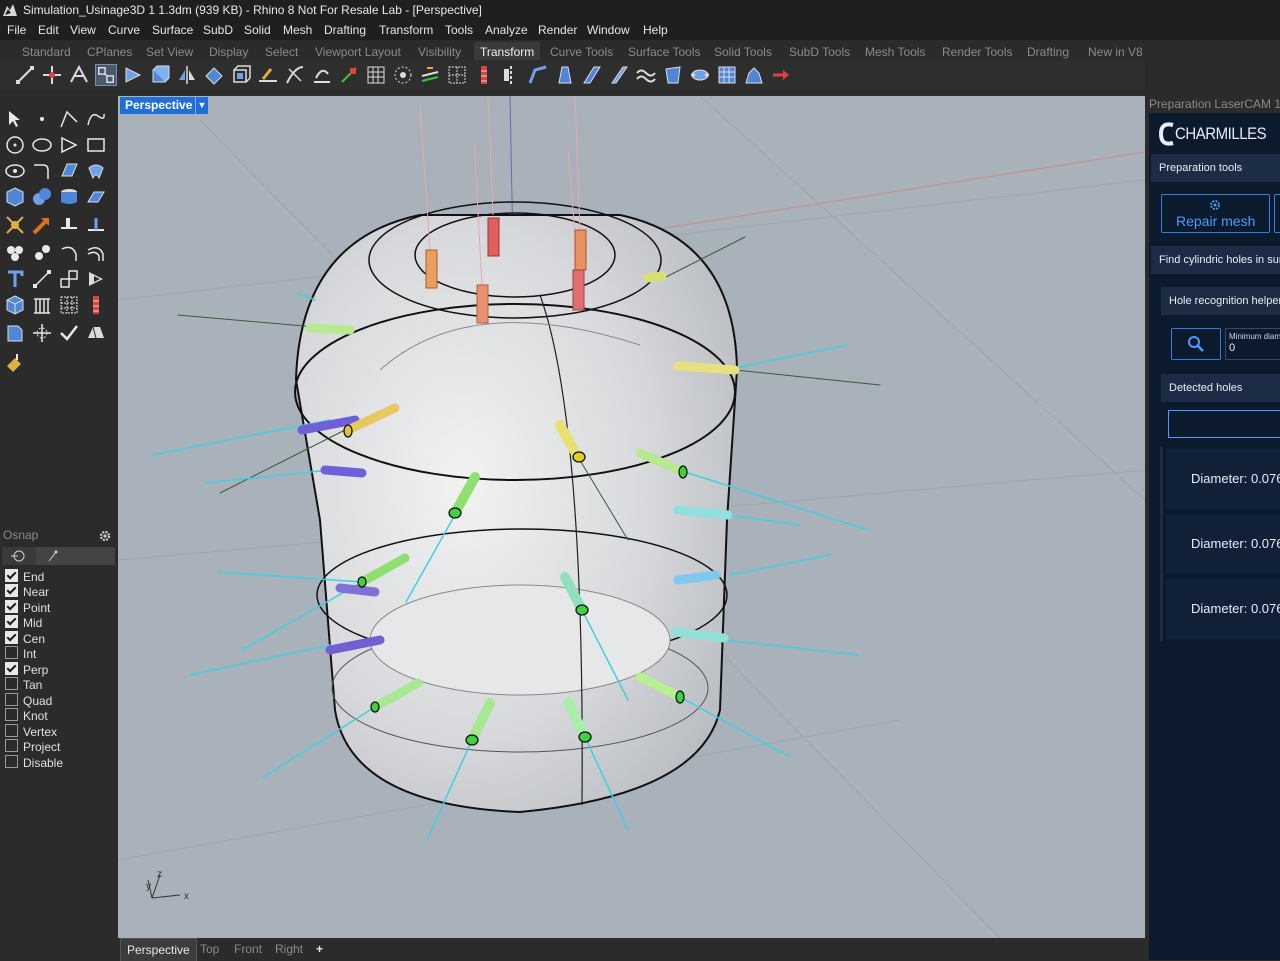 The height and width of the screenshot is (961, 1280). I want to click on array-icon, so click(160, 75).